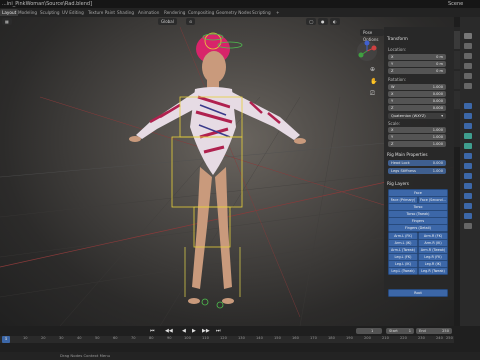 This screenshot has width=480, height=360. What do you see at coordinates (240, 4) in the screenshot?
I see `title-bar: ...ini_PinkWoman\Source\Rad.blend] Scene` at bounding box center [240, 4].